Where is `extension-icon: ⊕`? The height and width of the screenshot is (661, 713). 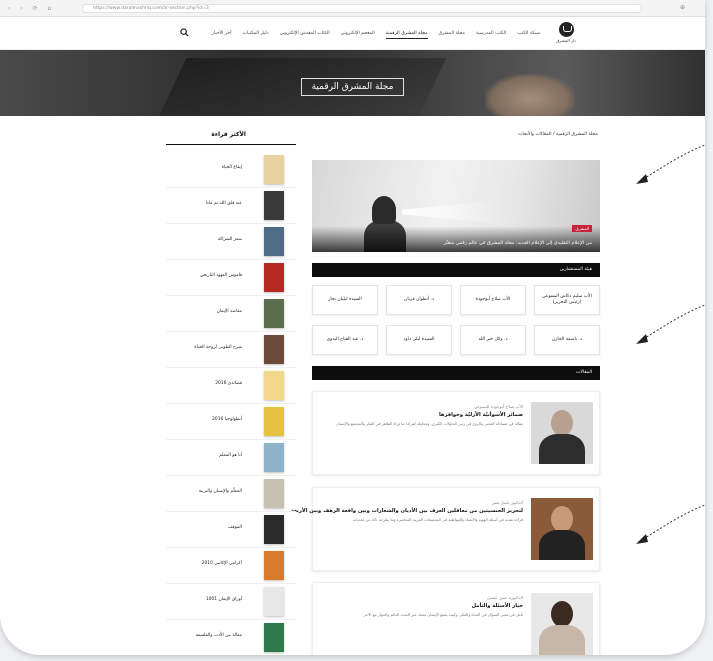
extension-icon: ⊕ is located at coordinates (682, 7).